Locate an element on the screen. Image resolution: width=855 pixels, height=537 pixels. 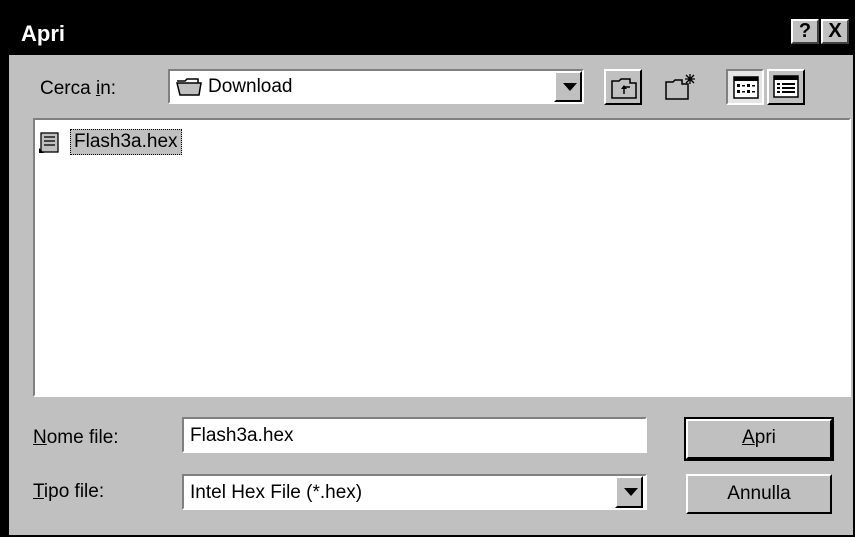
lookin-value: Download is located at coordinates (250, 86).